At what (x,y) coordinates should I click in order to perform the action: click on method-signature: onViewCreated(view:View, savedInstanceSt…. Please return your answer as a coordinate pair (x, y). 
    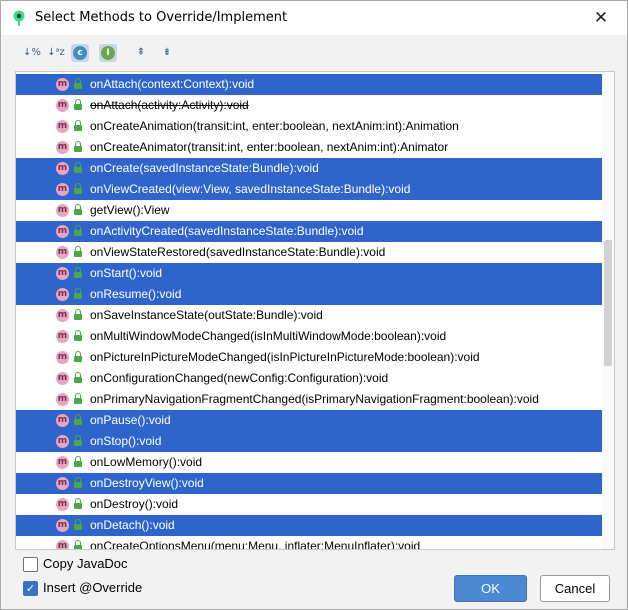
    Looking at the image, I should click on (250, 189).